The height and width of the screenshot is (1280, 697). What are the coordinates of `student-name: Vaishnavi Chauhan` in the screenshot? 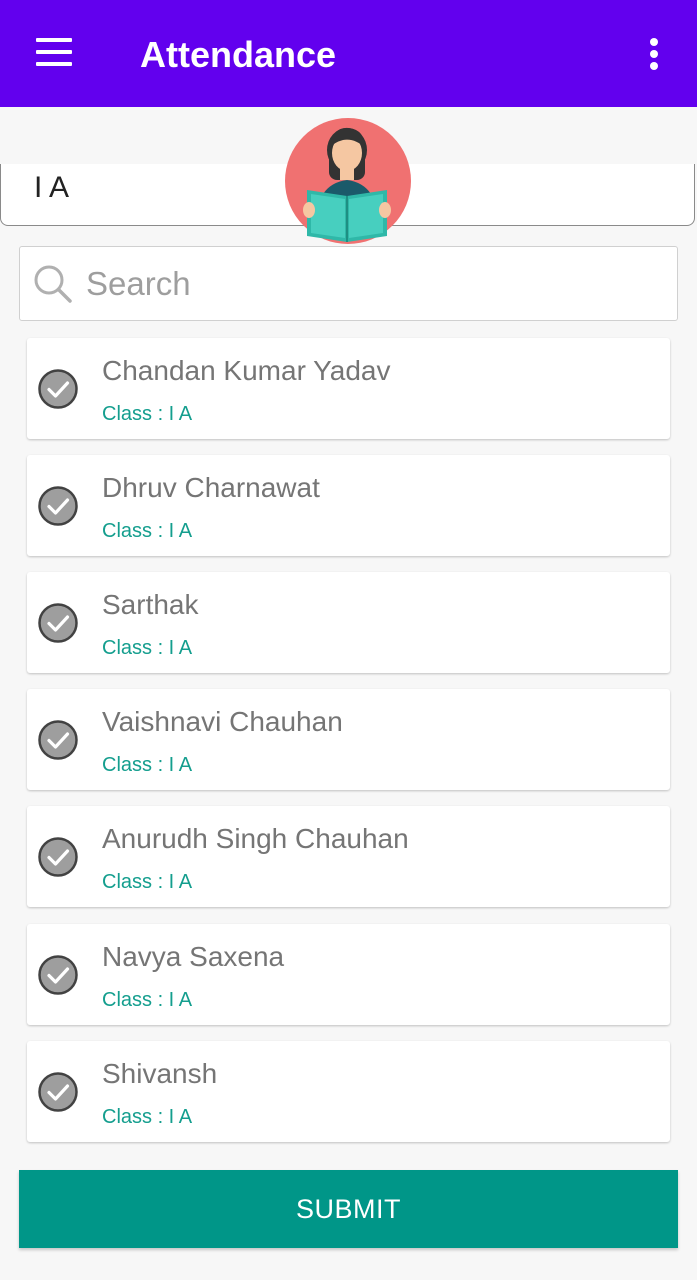 It's located at (222, 721).